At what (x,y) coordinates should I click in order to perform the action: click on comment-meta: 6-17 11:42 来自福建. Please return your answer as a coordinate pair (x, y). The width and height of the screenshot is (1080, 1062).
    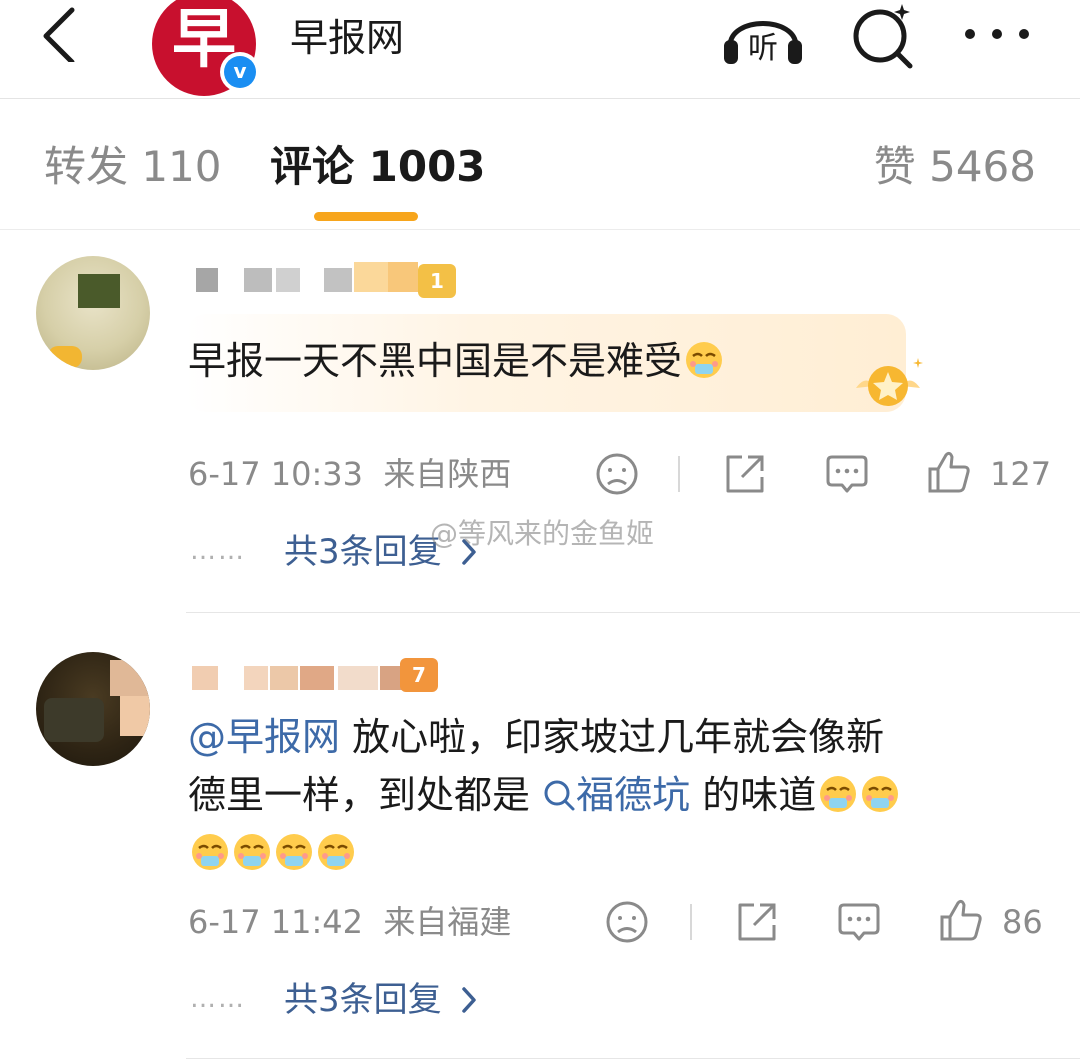
    Looking at the image, I should click on (349, 922).